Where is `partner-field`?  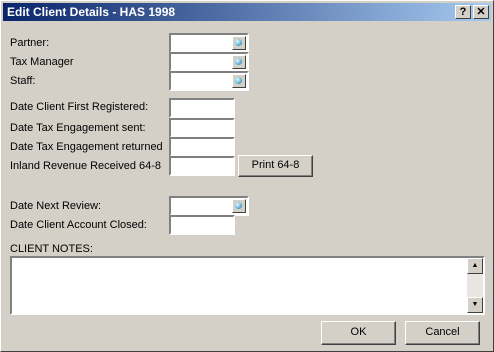
partner-field is located at coordinates (209, 43).